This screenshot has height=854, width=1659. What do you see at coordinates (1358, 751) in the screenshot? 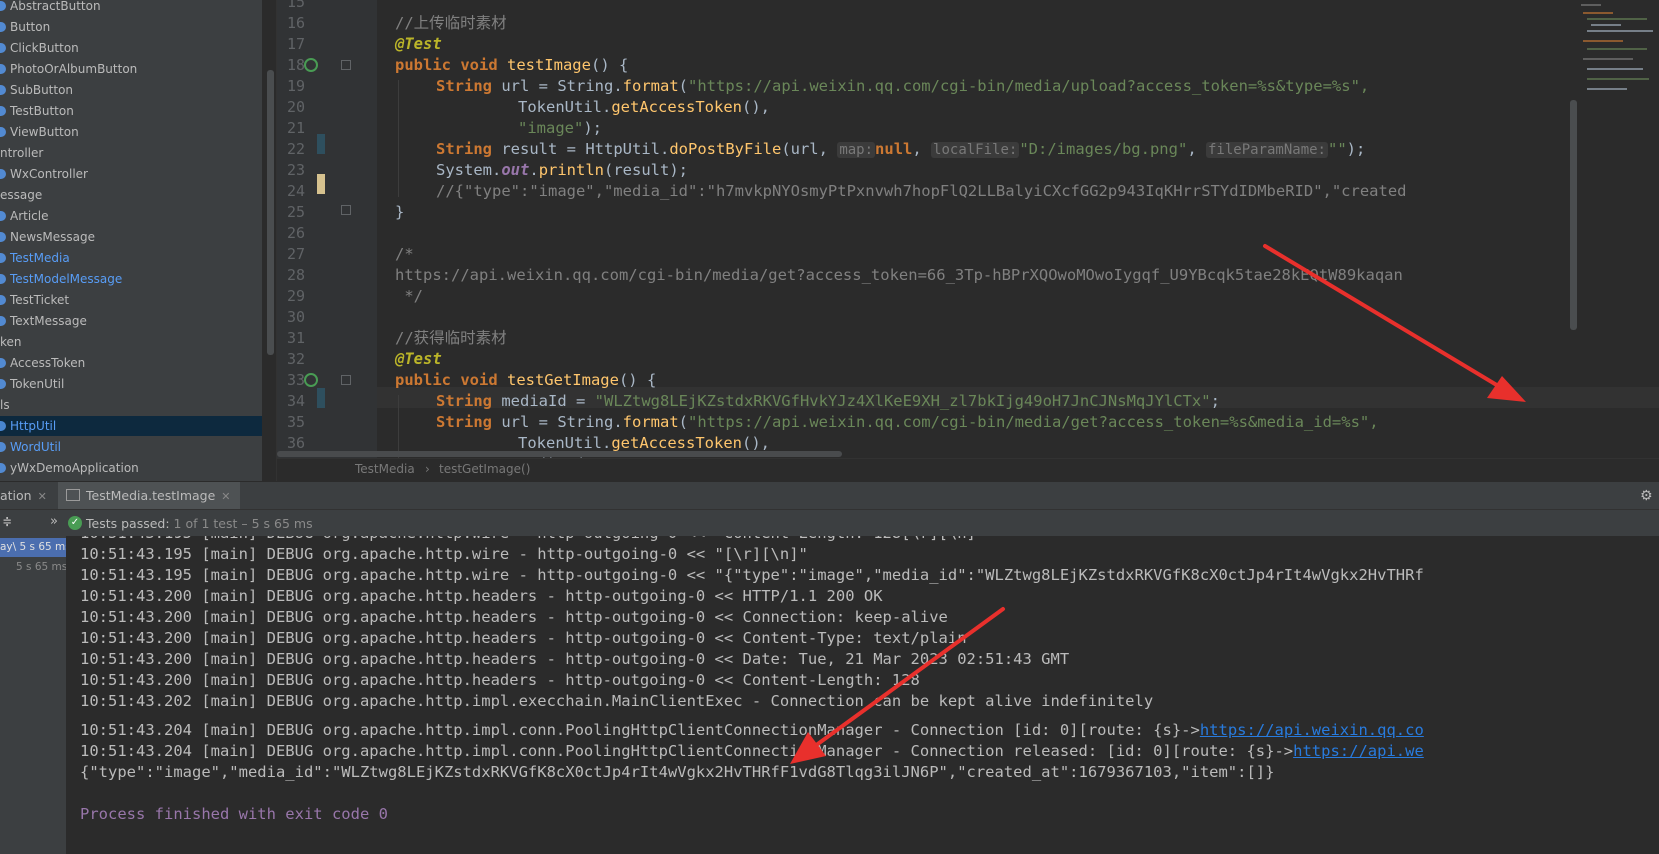
I see `console-link: https://api.we` at bounding box center [1358, 751].